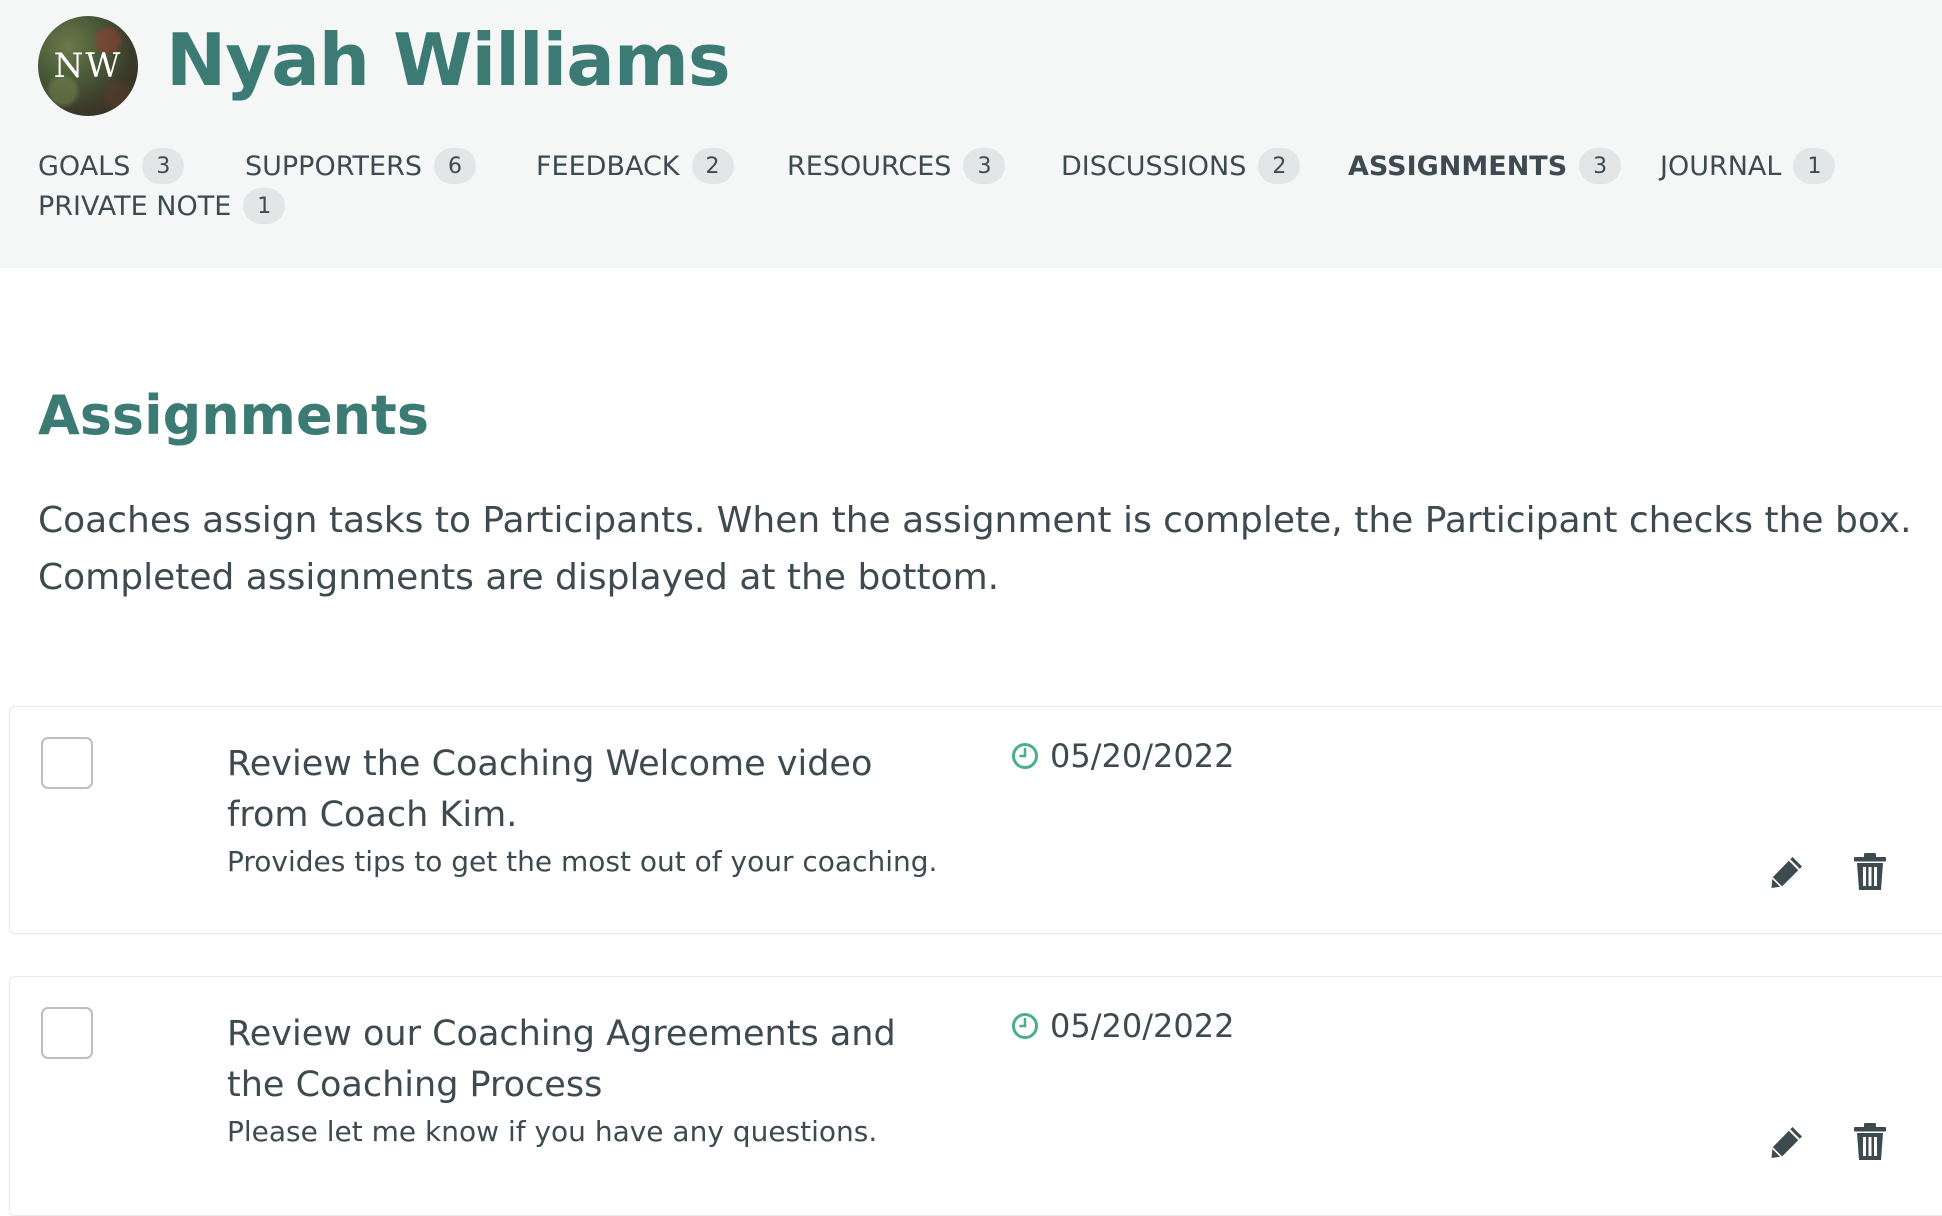 This screenshot has width=1942, height=1216. I want to click on tab-label: SUPPORTERS, so click(333, 166).